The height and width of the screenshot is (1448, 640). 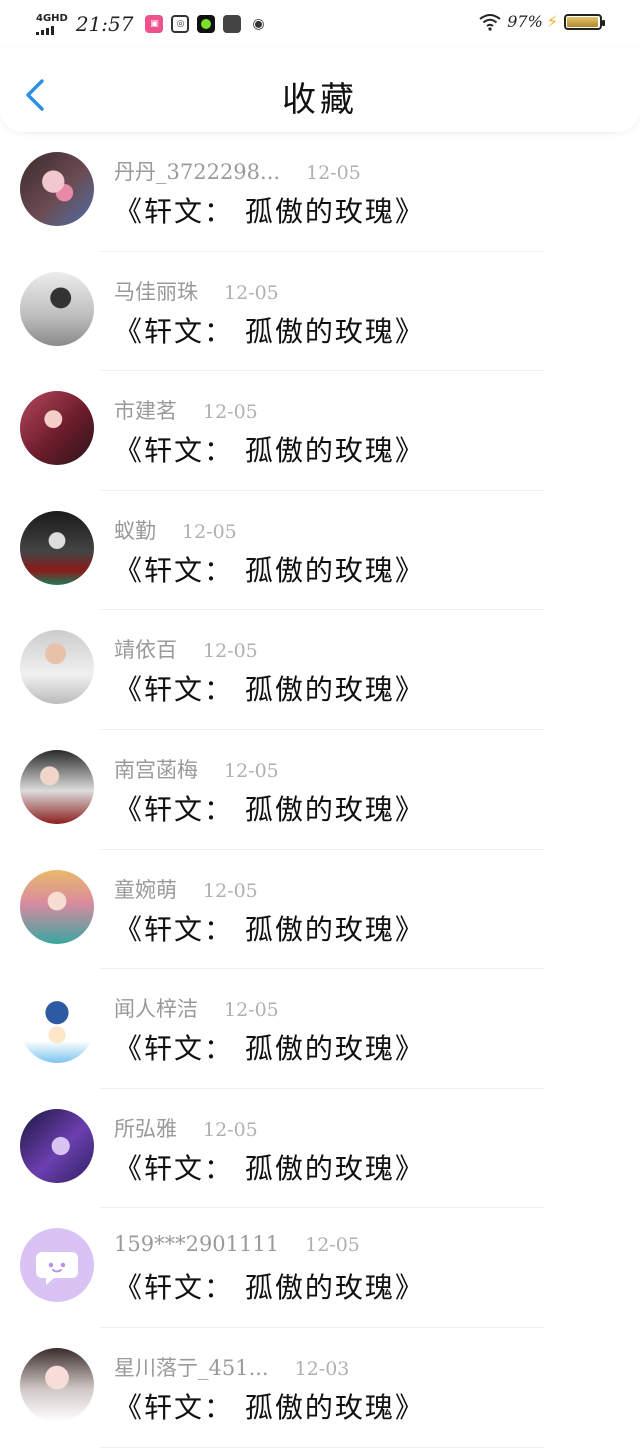 I want to click on weibo-icon: ◉, so click(x=258, y=24).